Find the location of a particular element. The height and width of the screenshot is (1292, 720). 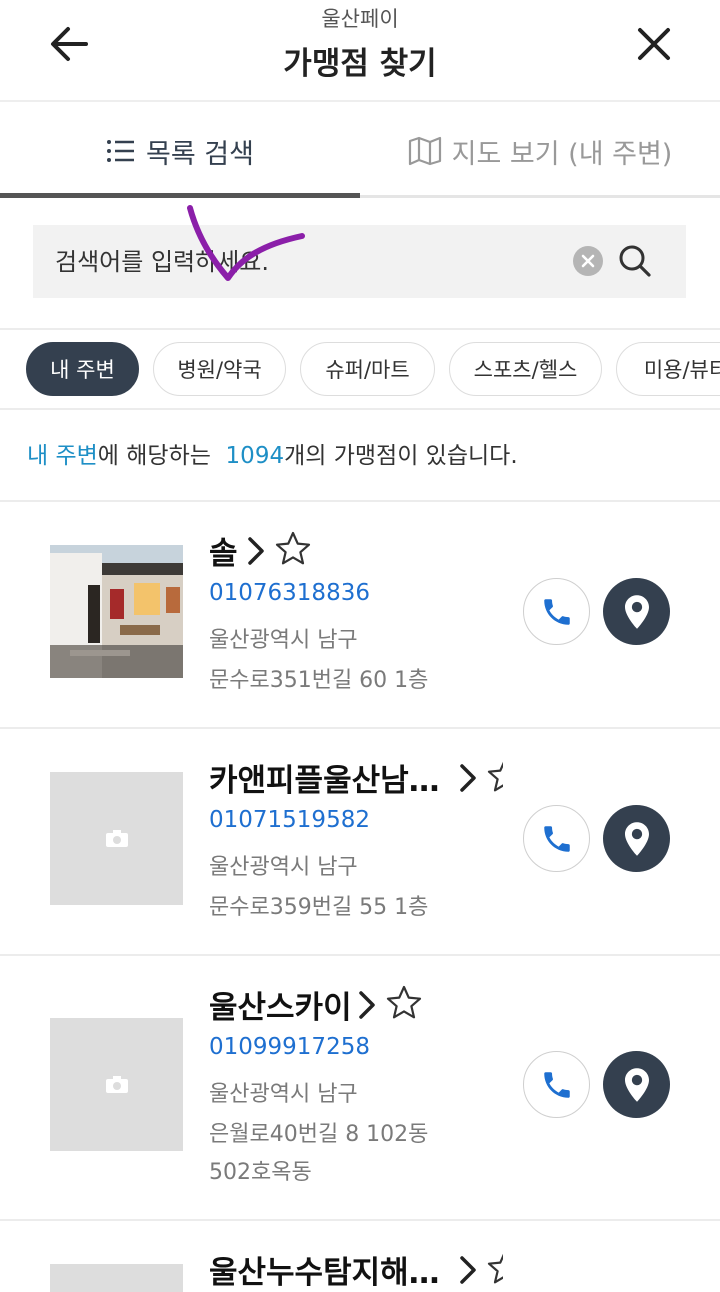

page-title: 가맹점 찾기 is located at coordinates (360, 64).